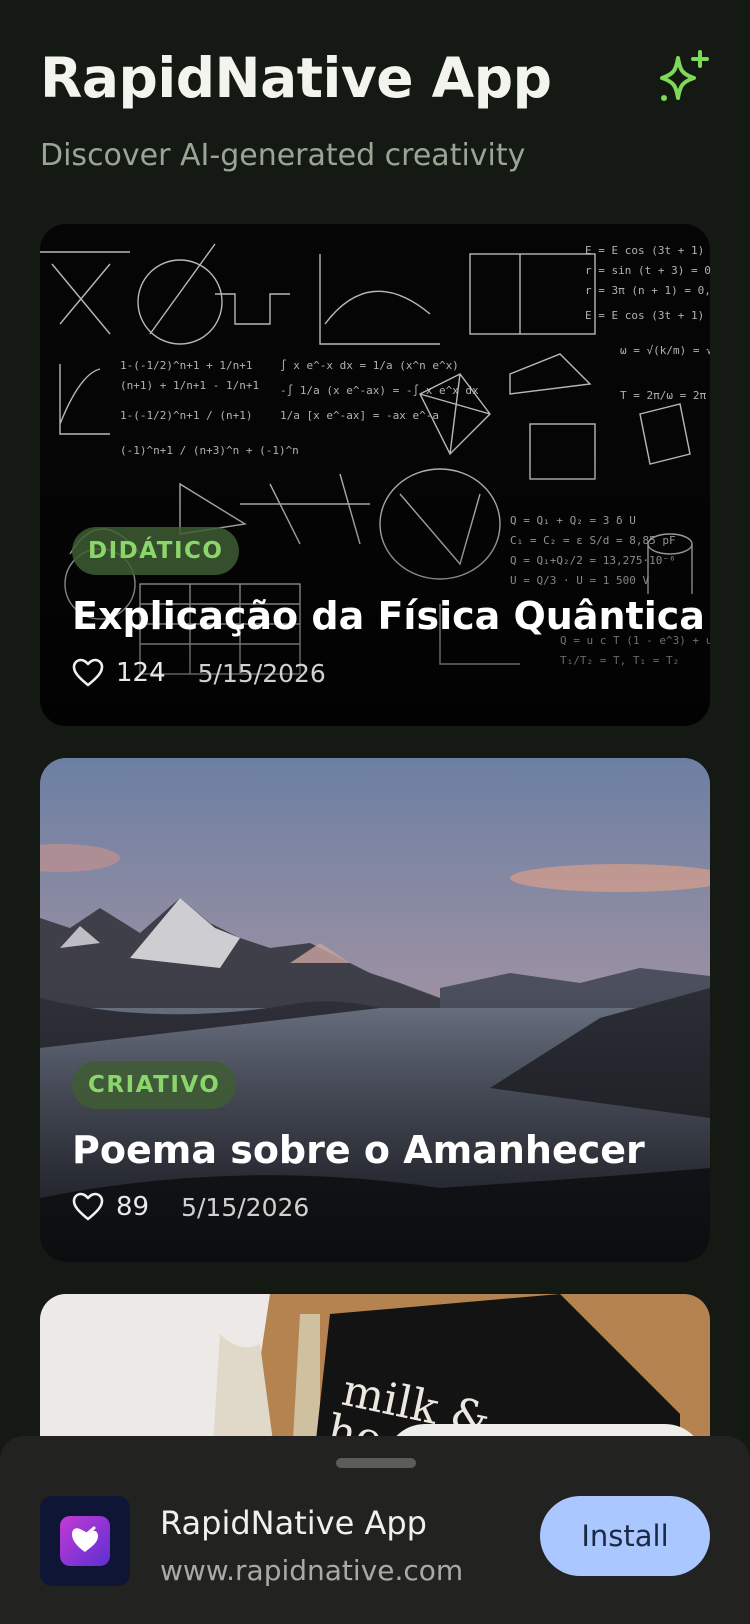 The width and height of the screenshot is (750, 1624). What do you see at coordinates (296, 78) in the screenshot?
I see `page-title: RapidNative App` at bounding box center [296, 78].